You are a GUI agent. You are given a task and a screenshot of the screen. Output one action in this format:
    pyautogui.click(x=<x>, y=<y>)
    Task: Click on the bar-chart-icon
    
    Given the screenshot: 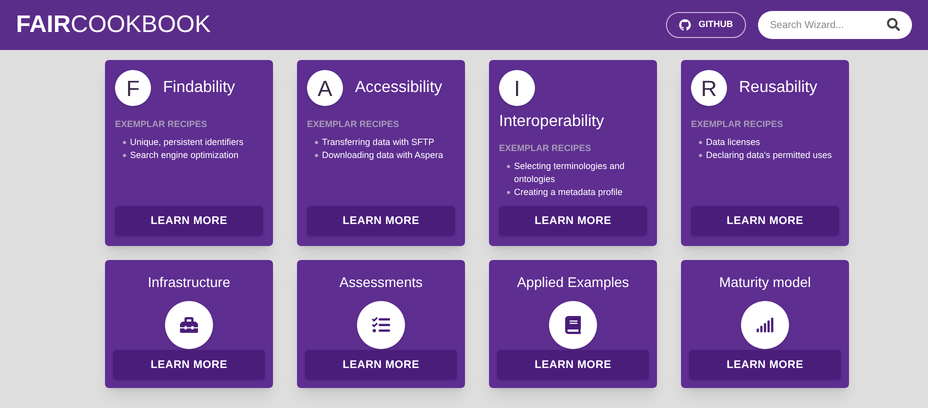 What is the action you would take?
    pyautogui.click(x=765, y=325)
    